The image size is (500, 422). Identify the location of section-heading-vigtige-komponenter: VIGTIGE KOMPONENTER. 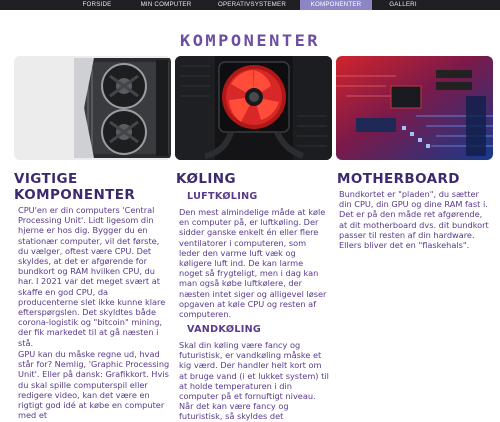
(75, 187).